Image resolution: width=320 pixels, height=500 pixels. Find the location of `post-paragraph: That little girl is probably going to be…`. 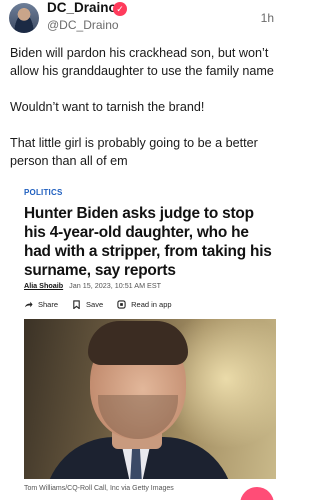

post-paragraph: That little girl is probably going to be… is located at coordinates (136, 152).